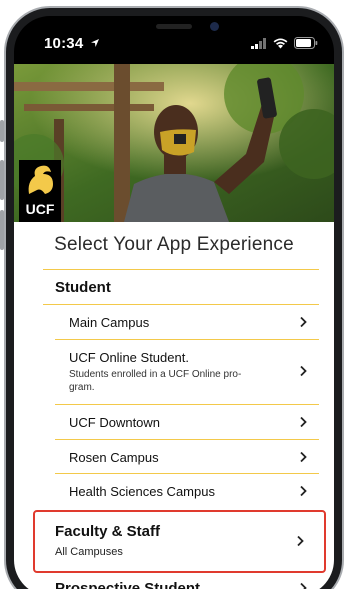 This screenshot has width=350, height=589. I want to click on status-bar: 10:34, so click(174, 40).